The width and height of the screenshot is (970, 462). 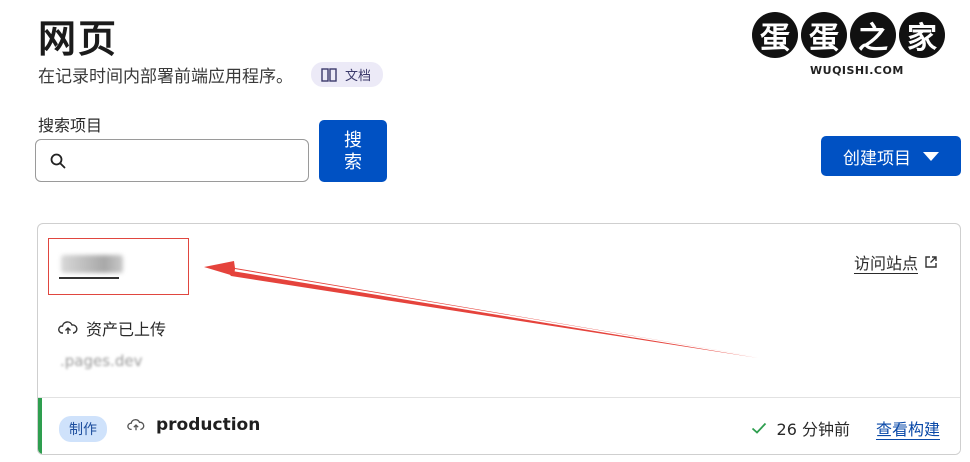 I want to click on search-icon, so click(x=58, y=160).